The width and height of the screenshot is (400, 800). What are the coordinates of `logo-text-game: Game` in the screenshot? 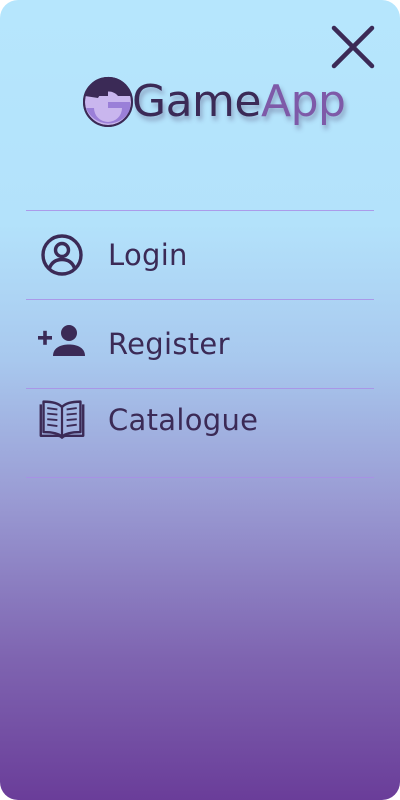 It's located at (197, 101).